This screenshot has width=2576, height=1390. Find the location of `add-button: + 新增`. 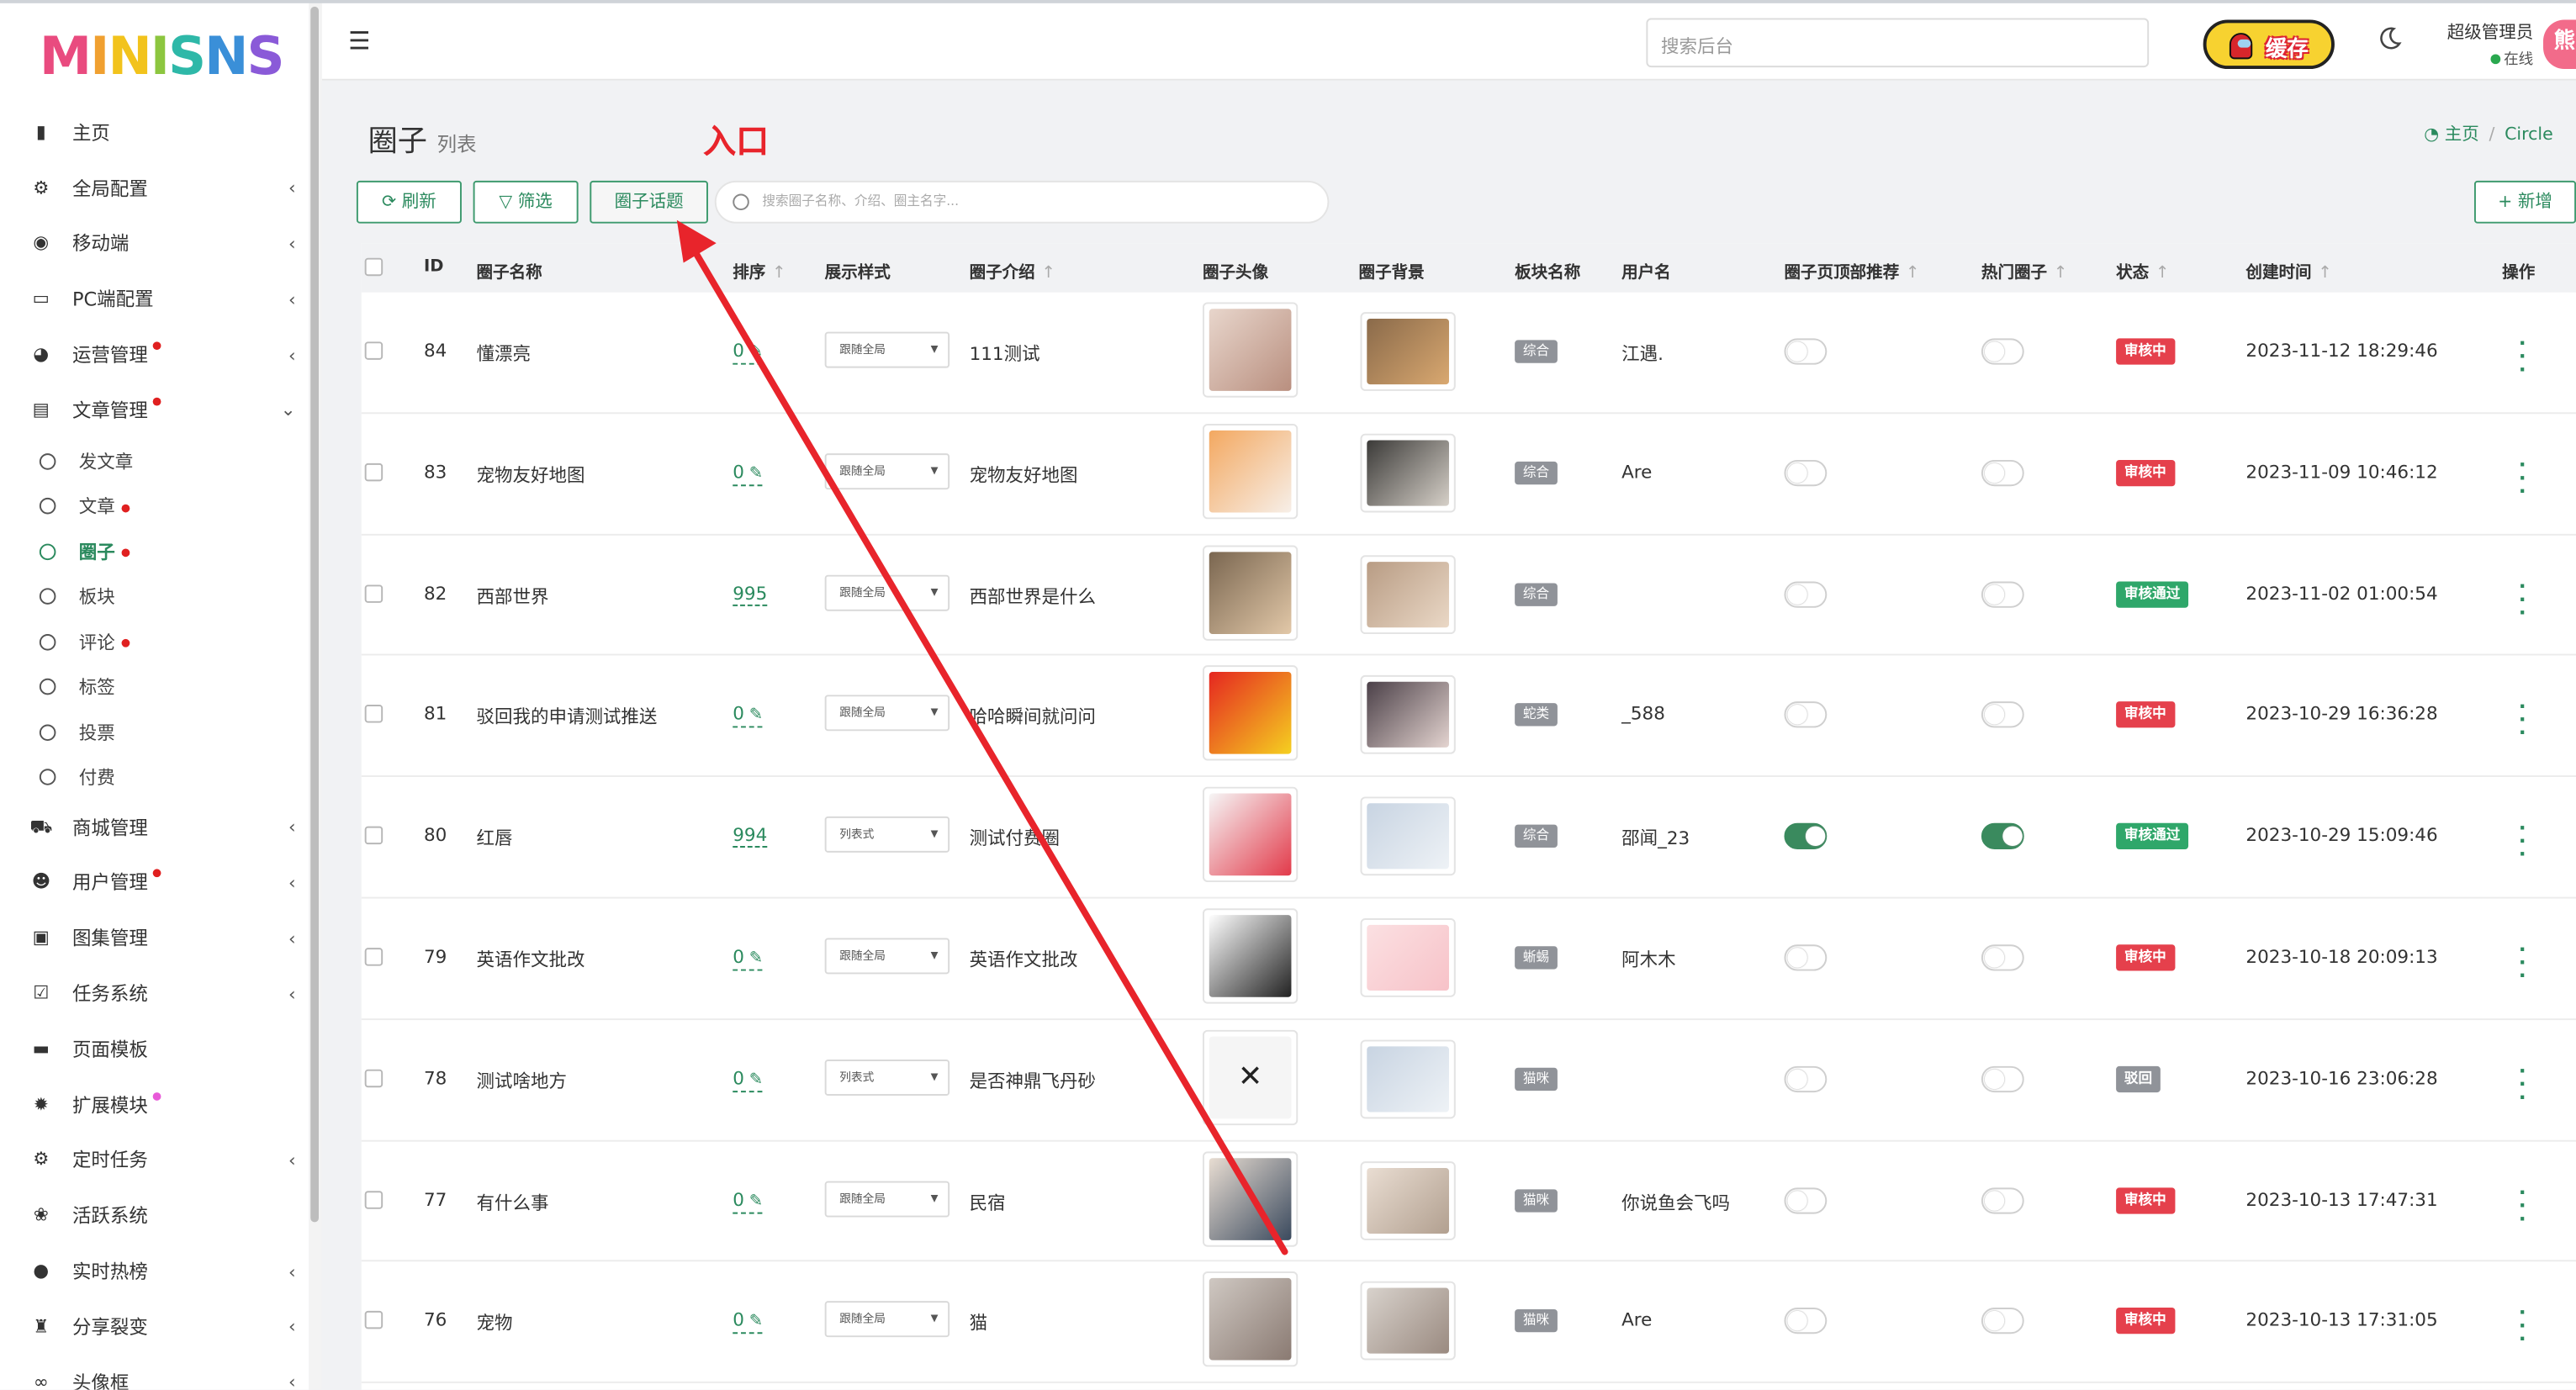

add-button: + 新增 is located at coordinates (2524, 202).